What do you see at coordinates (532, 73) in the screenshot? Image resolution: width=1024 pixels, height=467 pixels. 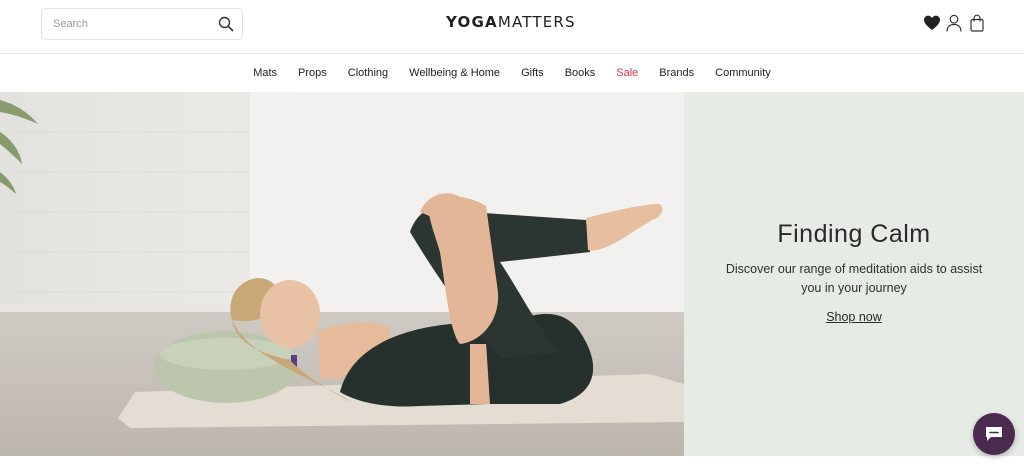 I see `nav-item-gifts: Gifts` at bounding box center [532, 73].